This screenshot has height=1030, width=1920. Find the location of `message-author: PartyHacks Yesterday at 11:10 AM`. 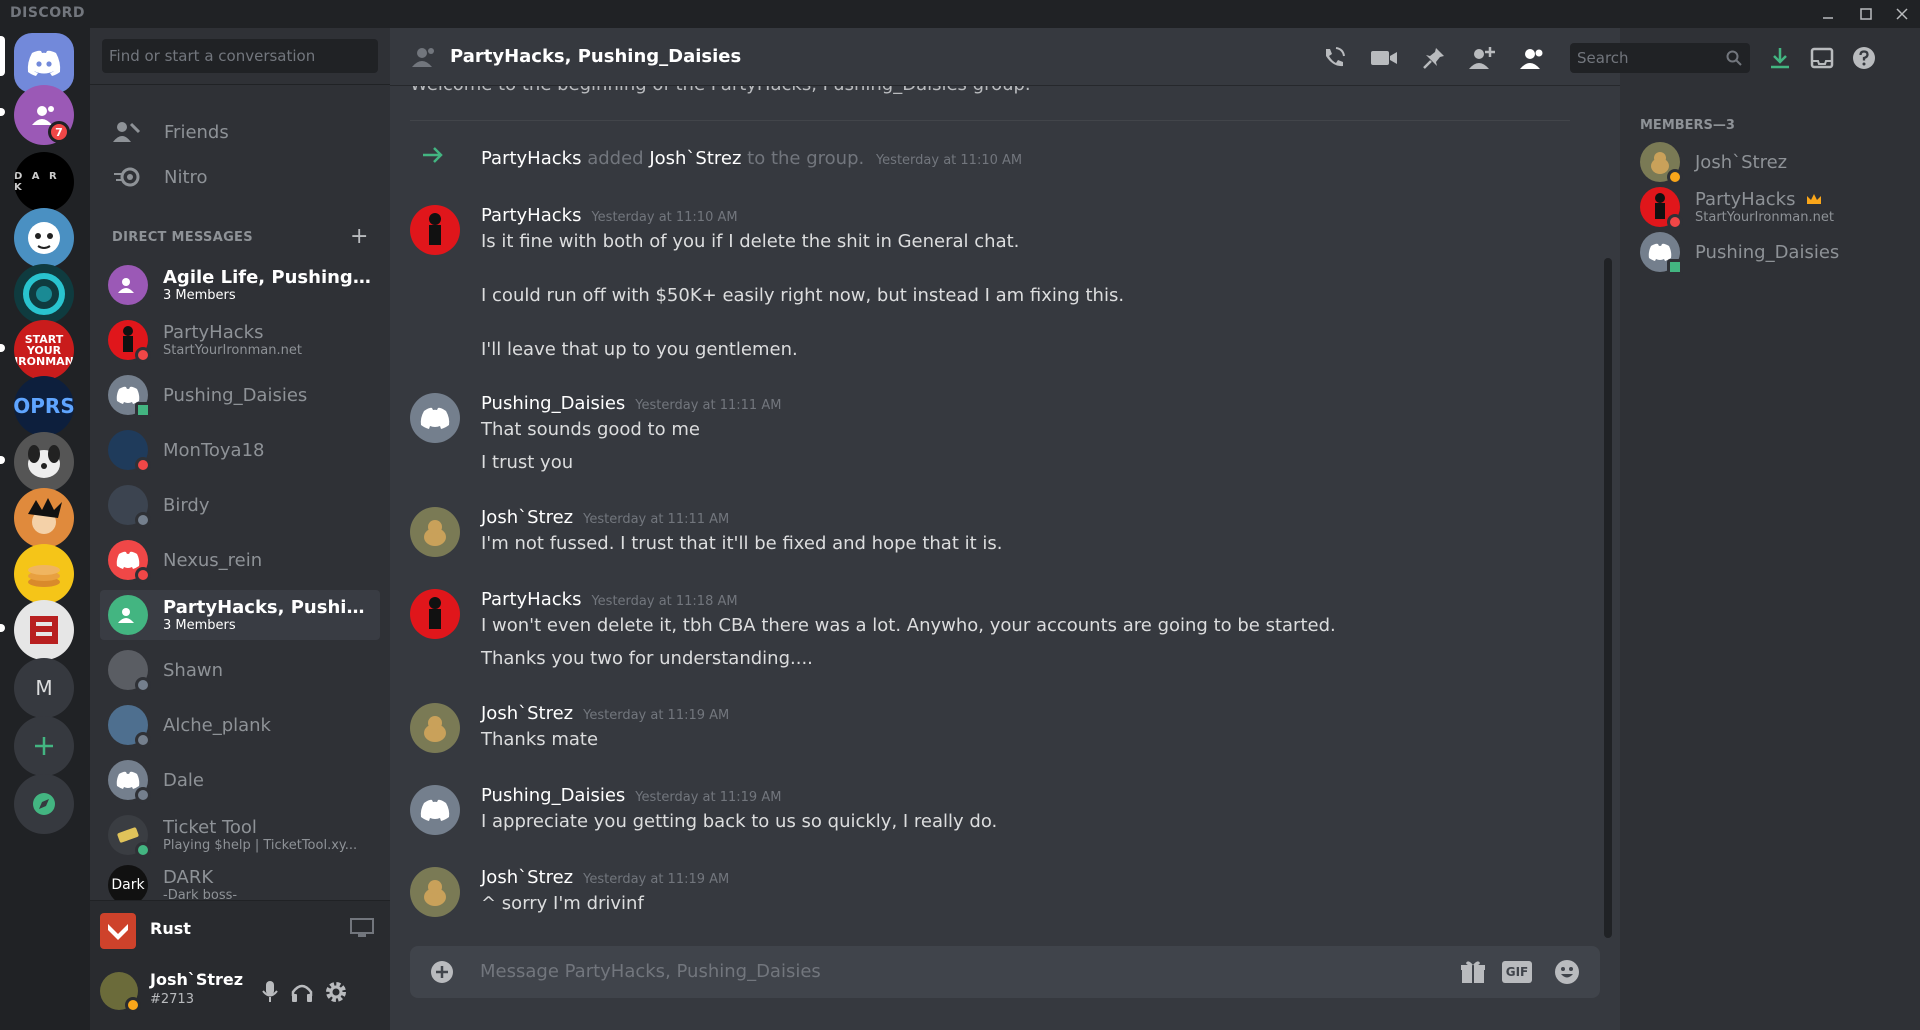

message-author: PartyHacks Yesterday at 11:10 AM is located at coordinates (609, 215).